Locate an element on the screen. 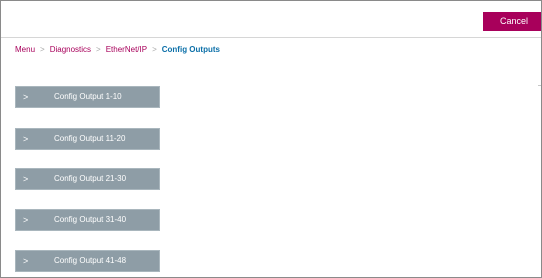 The height and width of the screenshot is (278, 542). breadcrumb-current-page: Config Outputs is located at coordinates (190, 49).